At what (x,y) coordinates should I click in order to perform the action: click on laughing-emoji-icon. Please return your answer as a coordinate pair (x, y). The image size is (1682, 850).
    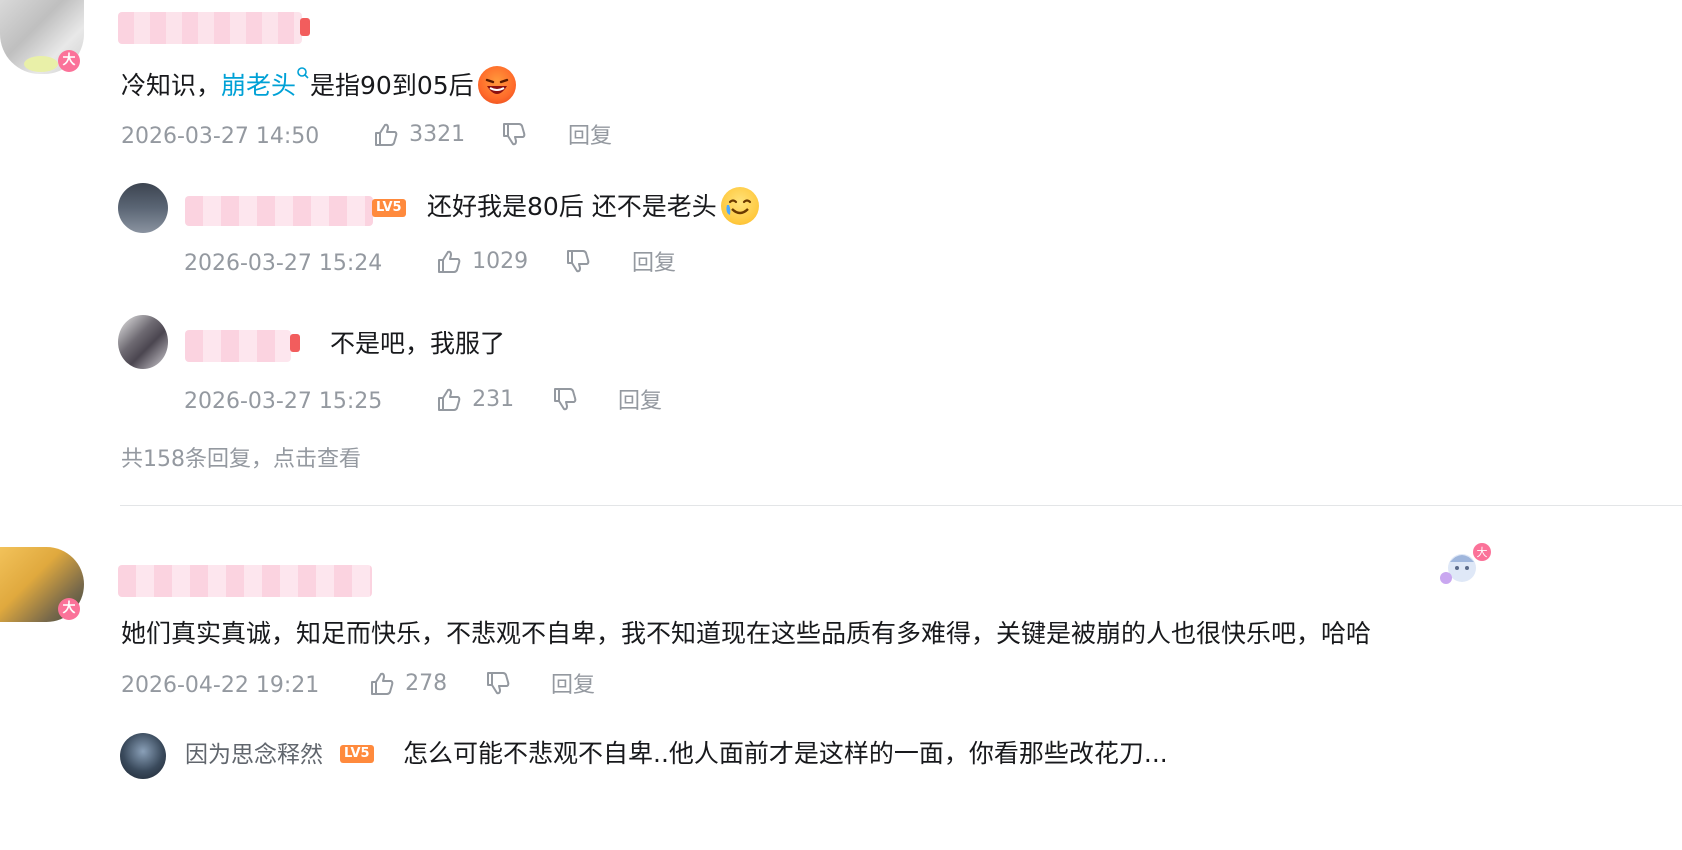
    Looking at the image, I should click on (496, 85).